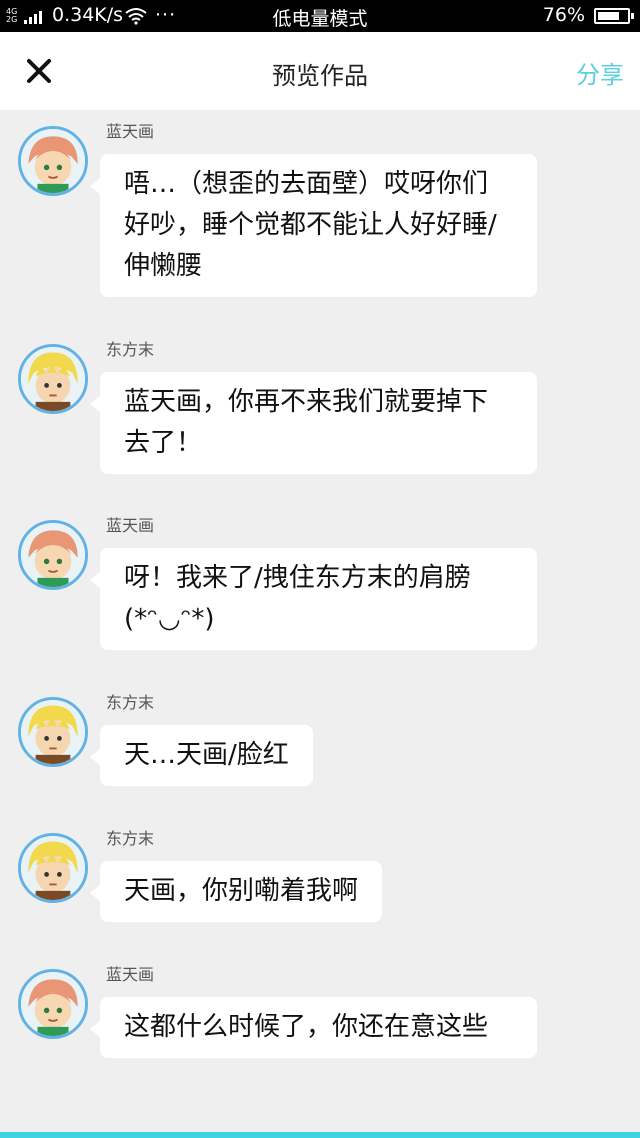  I want to click on header: 预览作品 分享, so click(320, 71).